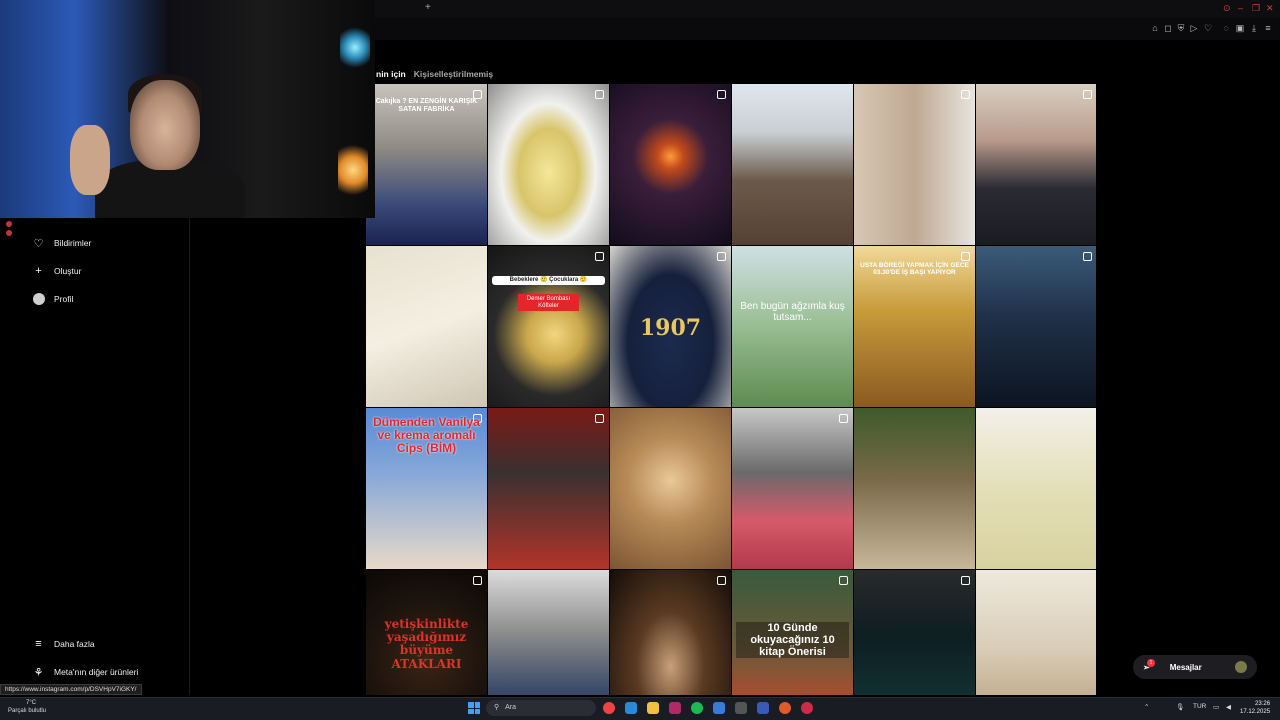 This screenshot has height=720, width=1280. What do you see at coordinates (1185, 667) in the screenshot?
I see `messages-label: Mesajlar` at bounding box center [1185, 667].